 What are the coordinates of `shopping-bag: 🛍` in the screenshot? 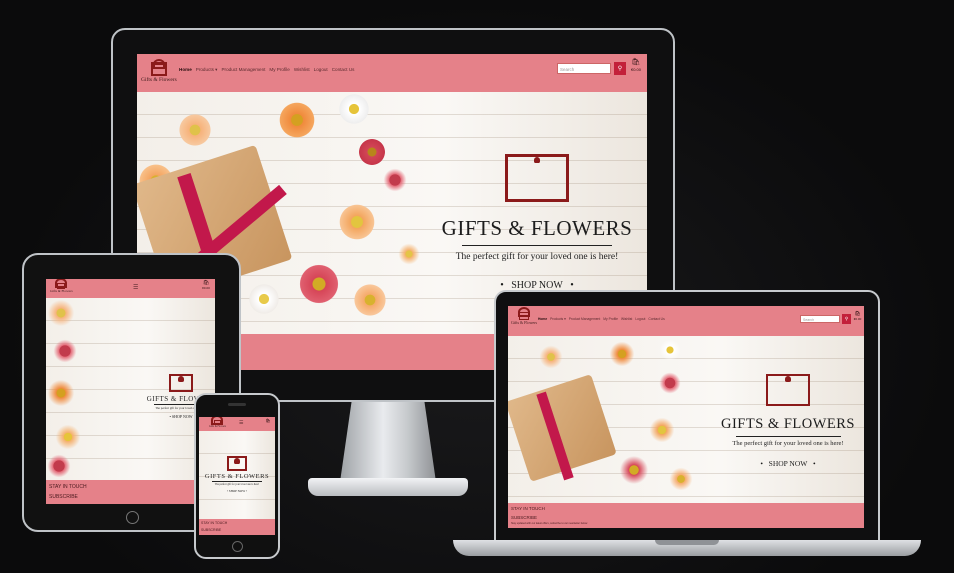 It's located at (268, 420).